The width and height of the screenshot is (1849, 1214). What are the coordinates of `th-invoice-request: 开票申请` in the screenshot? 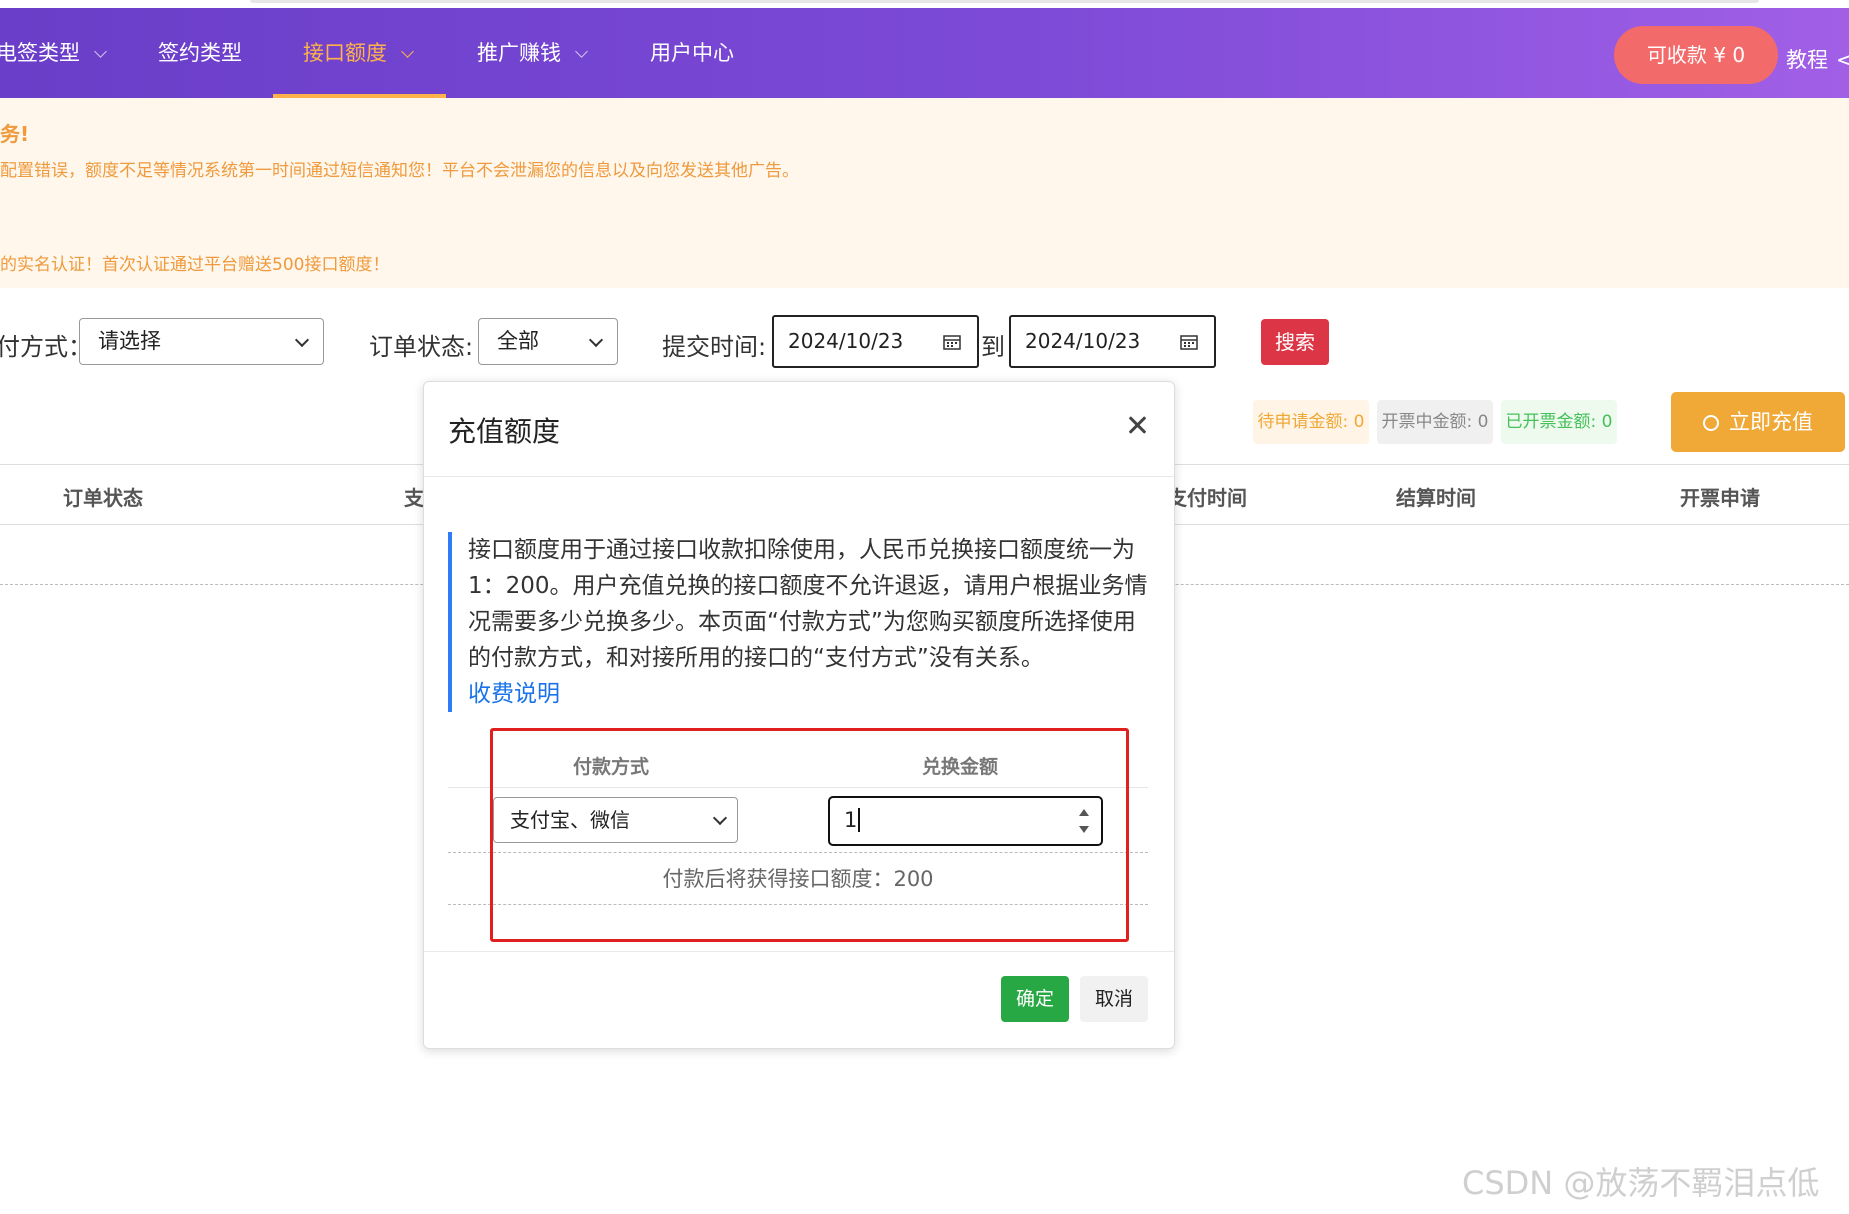 It's located at (1720, 498).